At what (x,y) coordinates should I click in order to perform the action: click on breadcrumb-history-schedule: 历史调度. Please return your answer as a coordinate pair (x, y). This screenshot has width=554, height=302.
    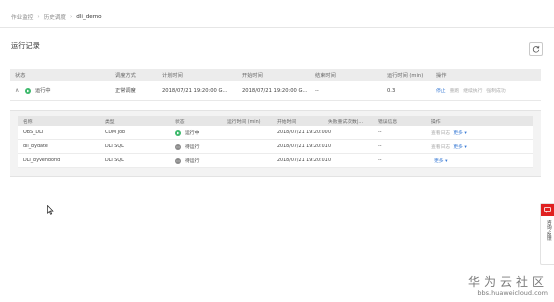
    Looking at the image, I should click on (55, 17).